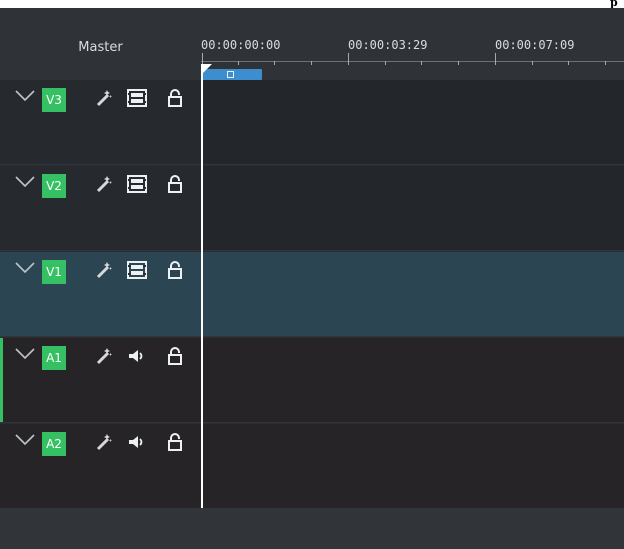 This screenshot has width=624, height=549. I want to click on track-header-a2: A2, so click(100, 466).